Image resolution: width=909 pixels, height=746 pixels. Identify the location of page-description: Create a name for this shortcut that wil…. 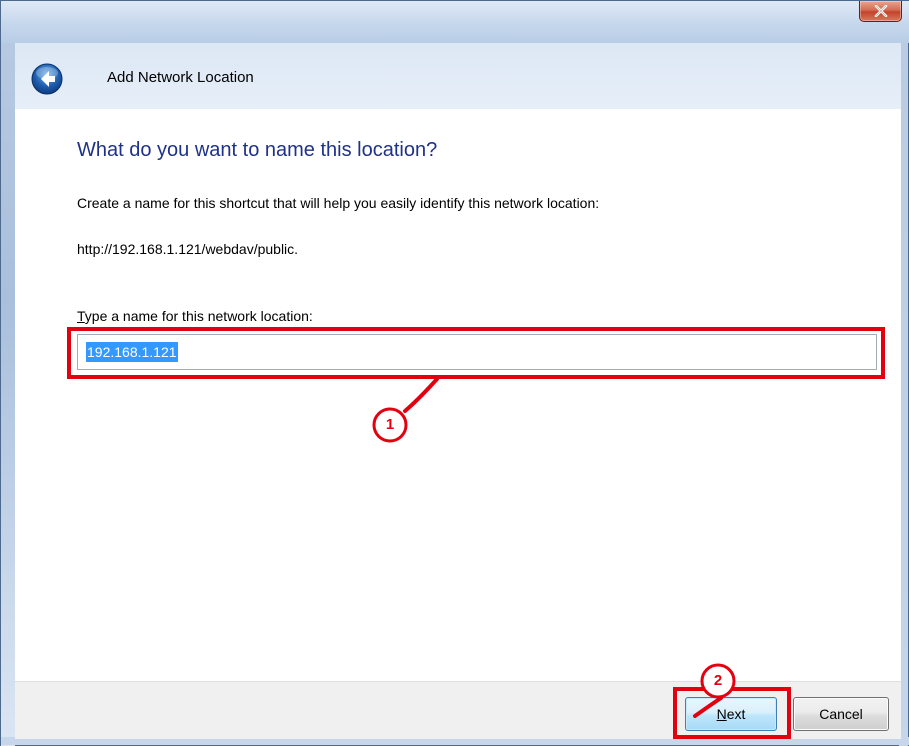
(338, 203).